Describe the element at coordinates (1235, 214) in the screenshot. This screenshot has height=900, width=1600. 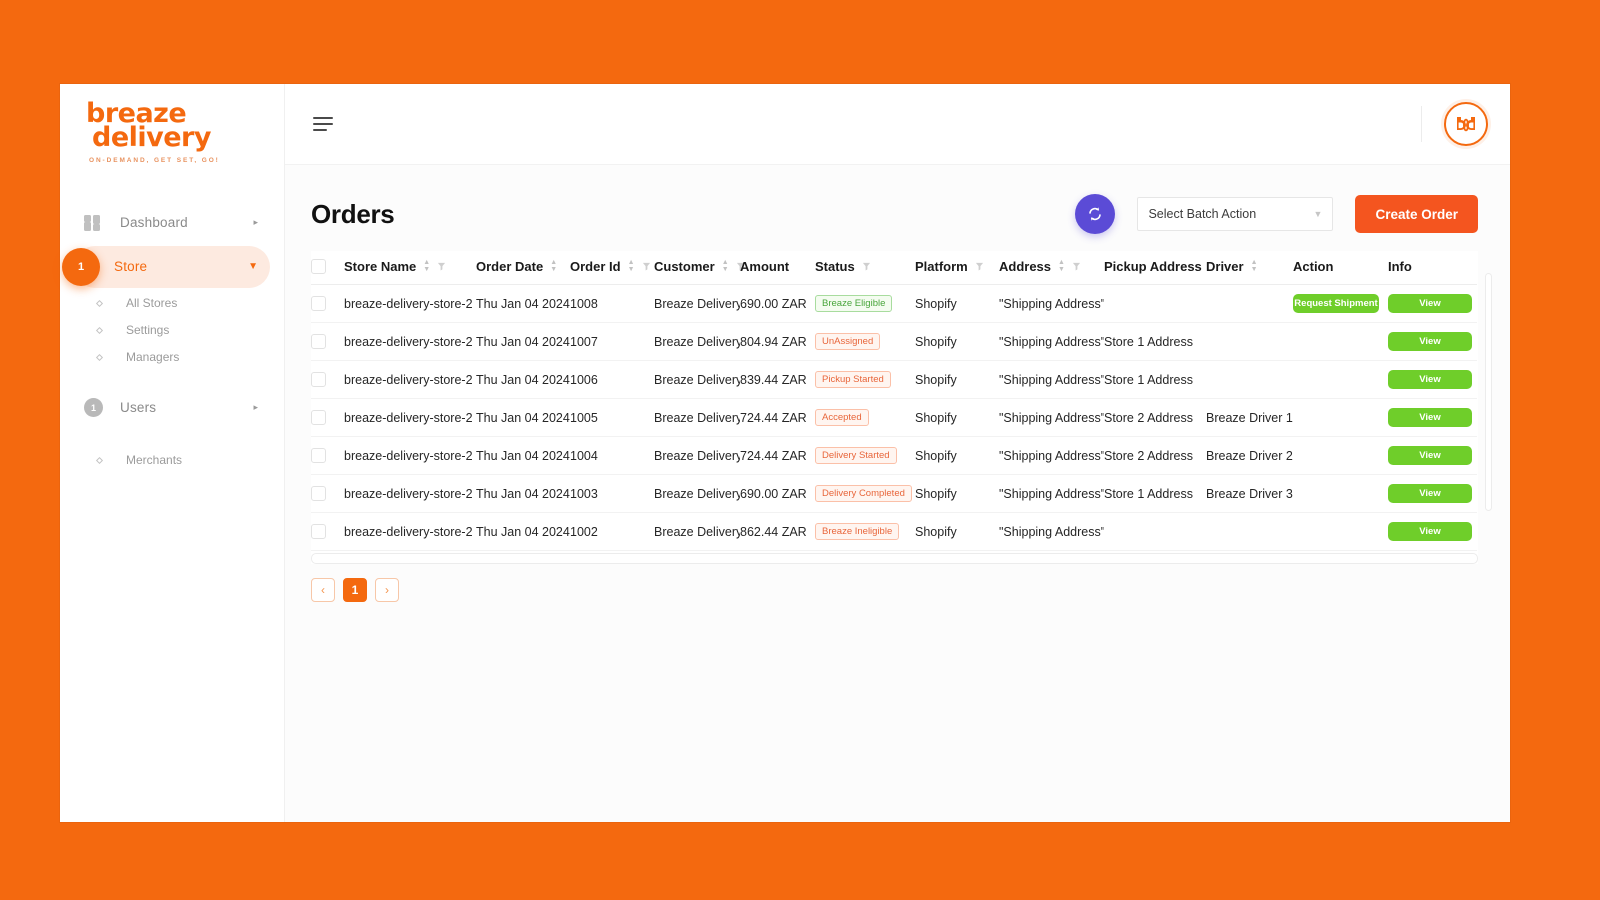
I see `batch-action-select: Select Batch Action ▼` at that location.